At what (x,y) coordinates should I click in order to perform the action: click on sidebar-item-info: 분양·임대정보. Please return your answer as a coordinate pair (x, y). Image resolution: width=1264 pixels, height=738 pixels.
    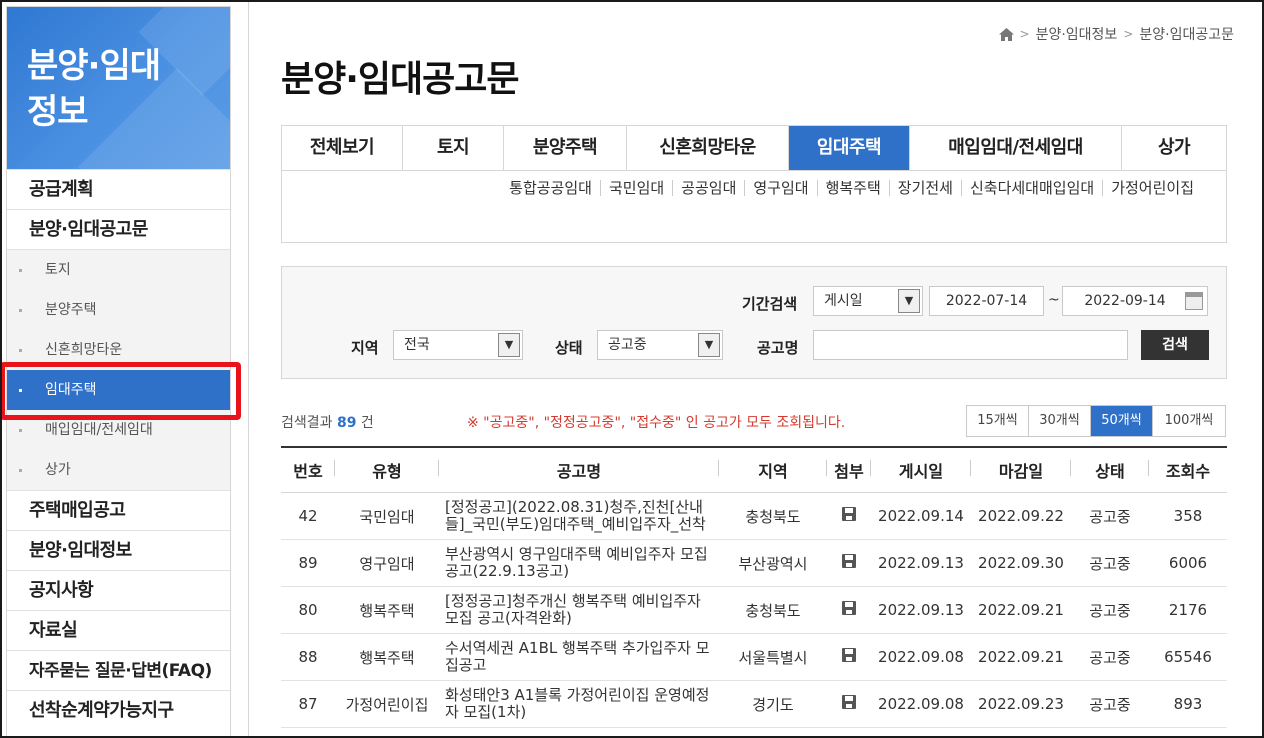
    Looking at the image, I should click on (118, 550).